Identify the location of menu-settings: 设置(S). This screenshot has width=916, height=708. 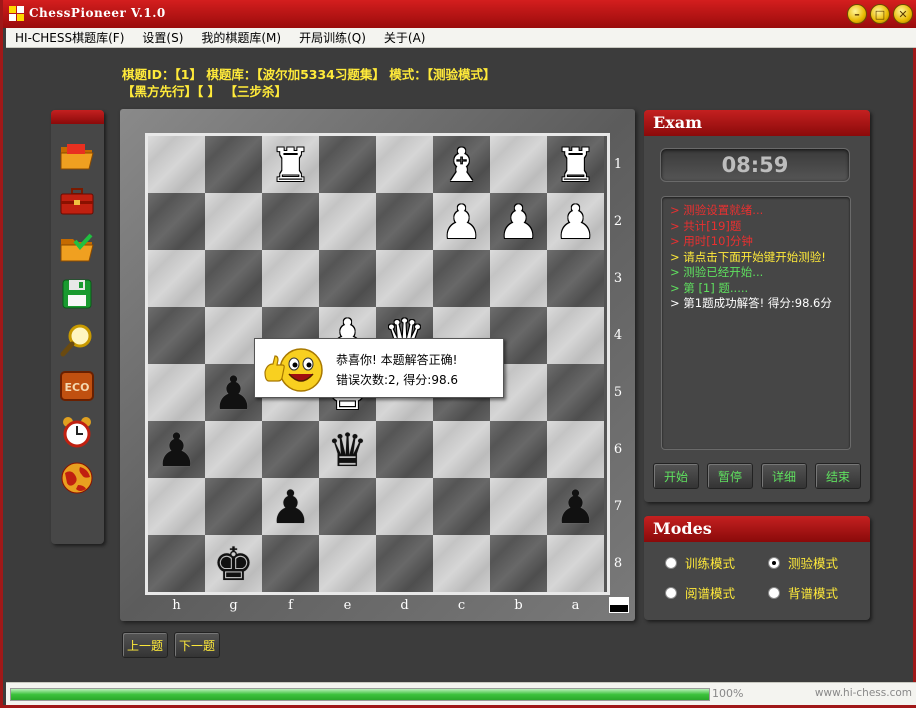
(162, 37).